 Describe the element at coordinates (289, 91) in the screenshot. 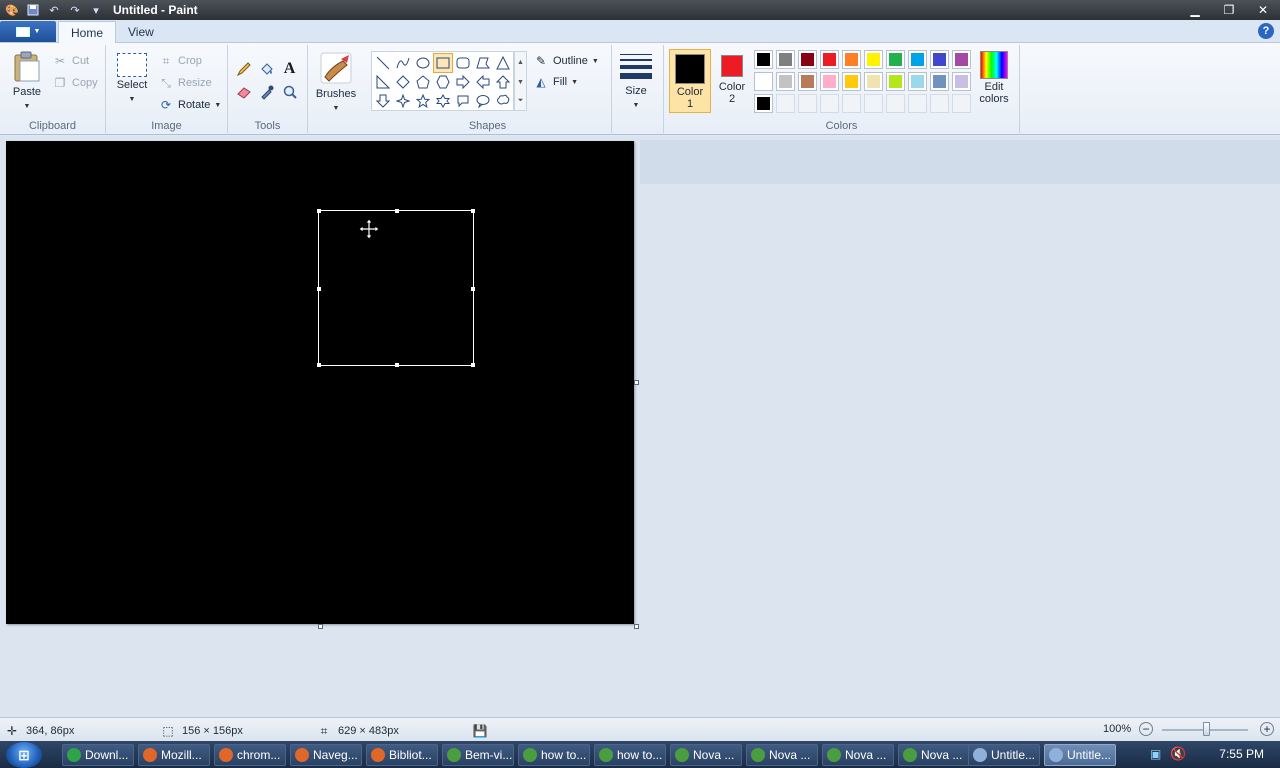

I see `magnifier-icon` at that location.